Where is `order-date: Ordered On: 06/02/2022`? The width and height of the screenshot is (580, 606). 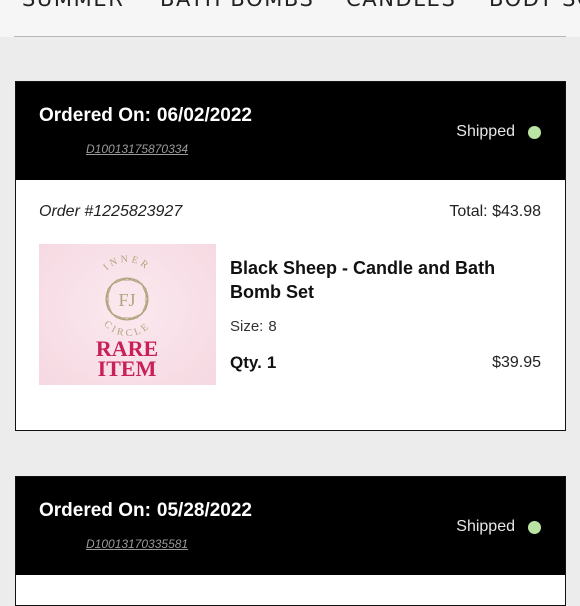
order-date: Ordered On: 06/02/2022 is located at coordinates (145, 116).